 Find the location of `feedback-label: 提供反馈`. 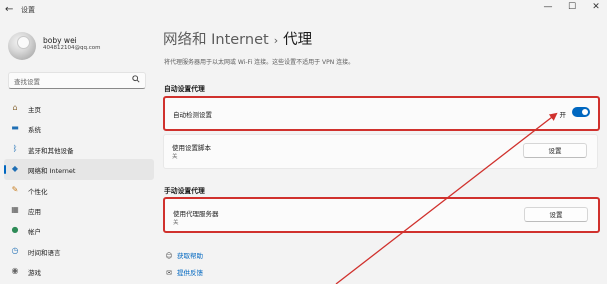

feedback-label: 提供反馈 is located at coordinates (190, 273).